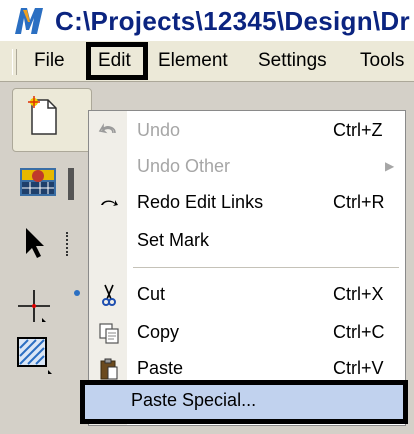 This screenshot has width=414, height=434. Describe the element at coordinates (232, 21) in the screenshot. I see `window-title: C:\Projects\12345\Design\Dr` at that location.